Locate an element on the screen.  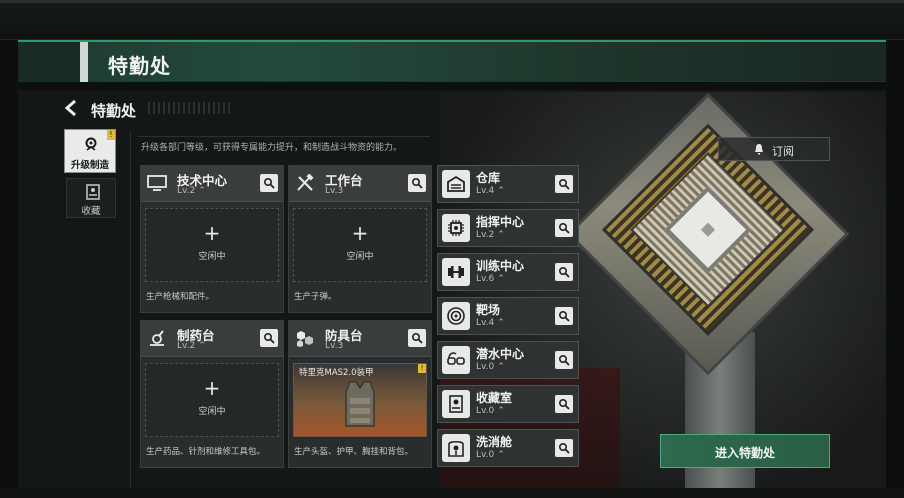
card-footer: 生产枪械和配件。 is located at coordinates (180, 297).